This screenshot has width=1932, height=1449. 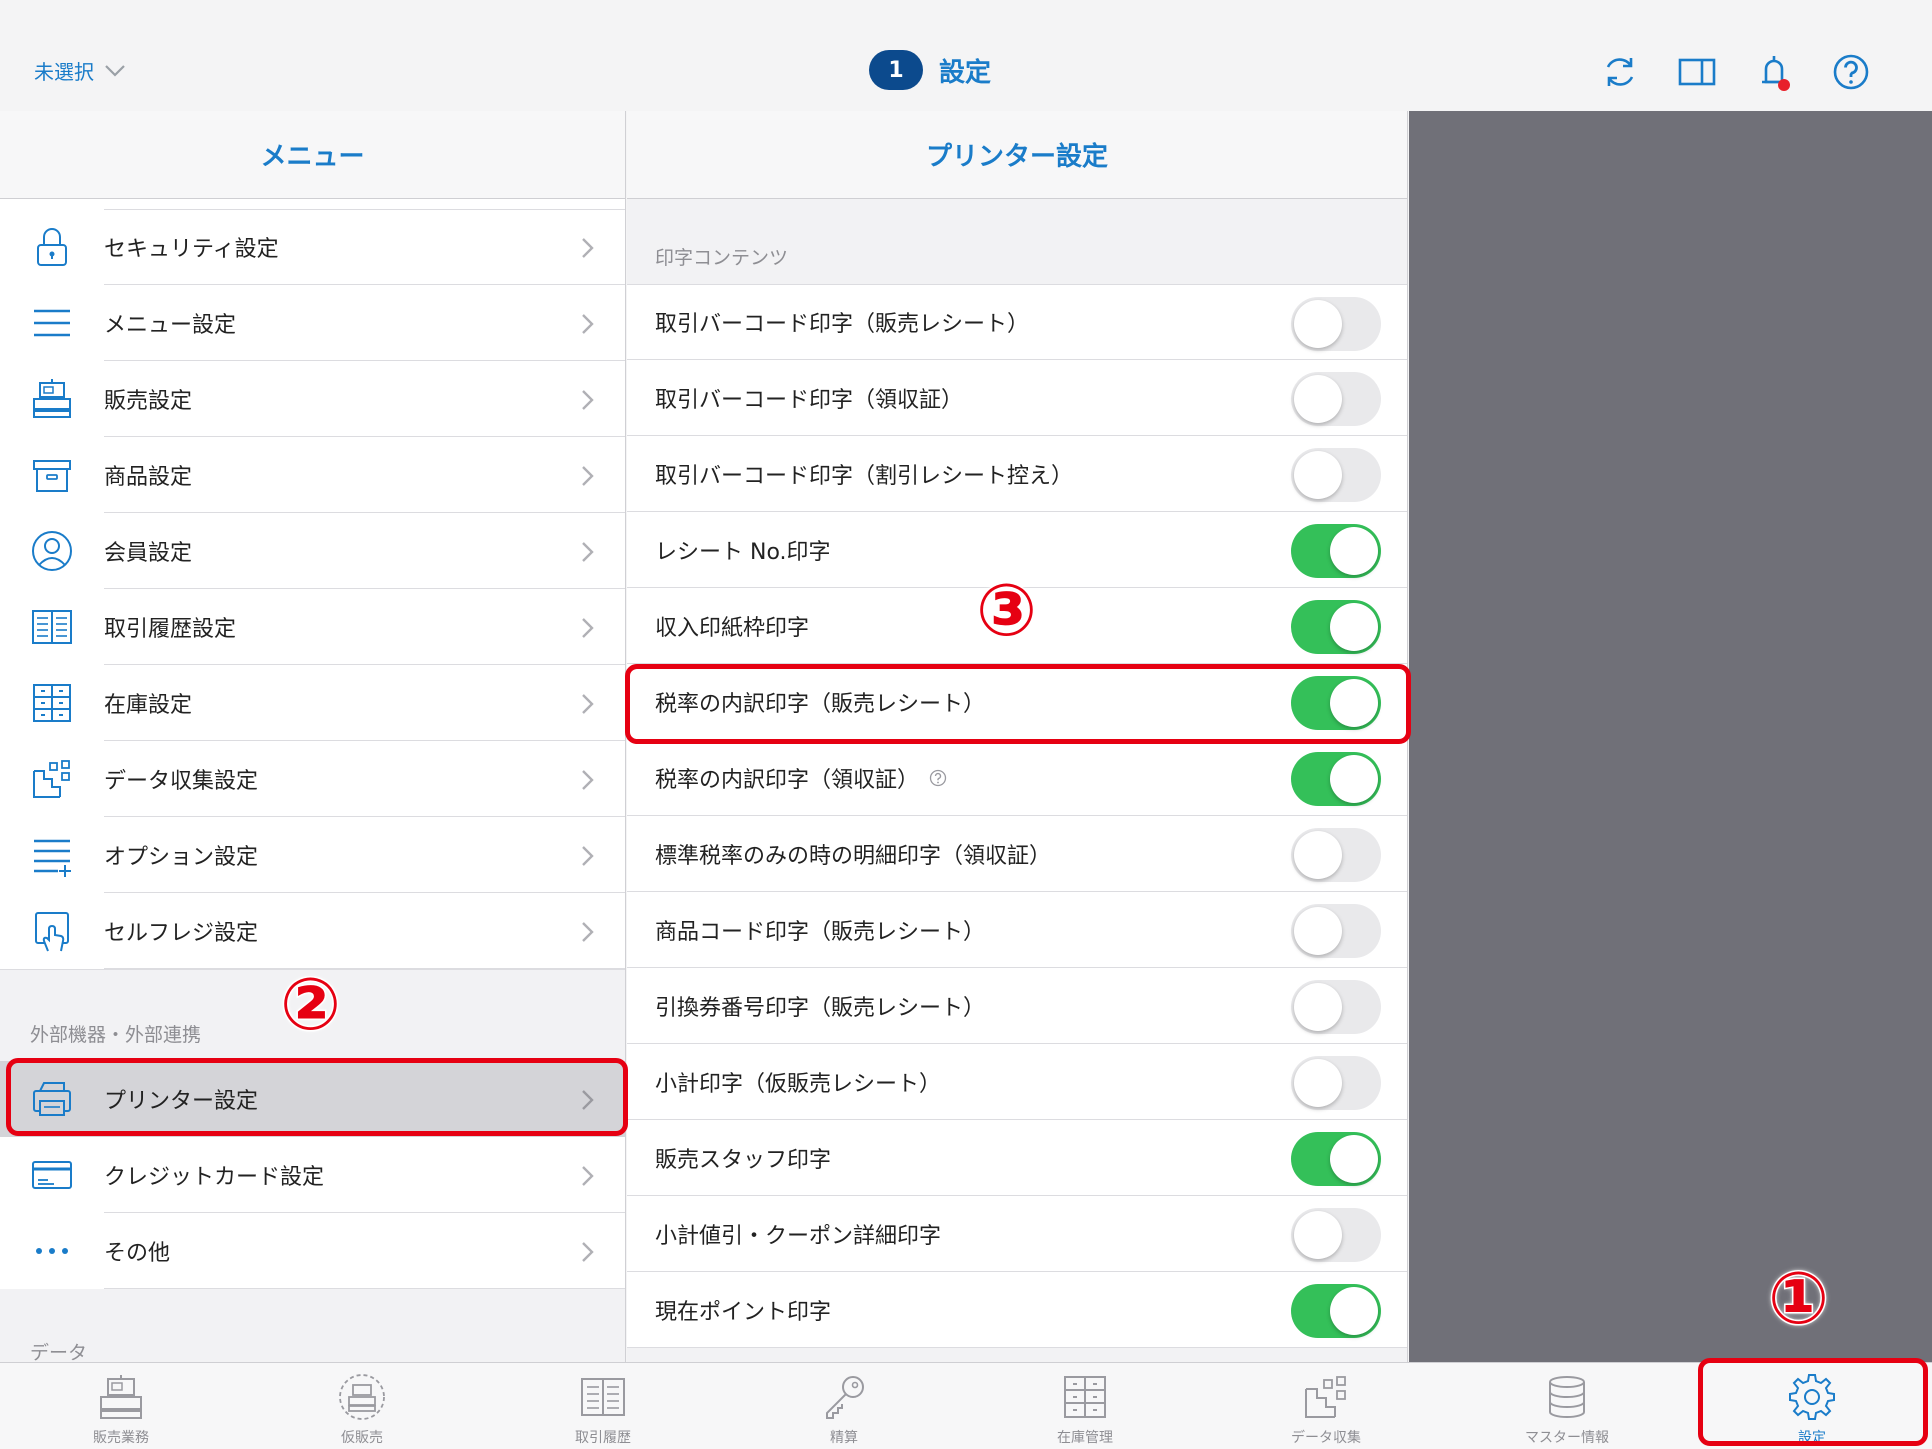 I want to click on count-badge: 1, so click(x=896, y=70).